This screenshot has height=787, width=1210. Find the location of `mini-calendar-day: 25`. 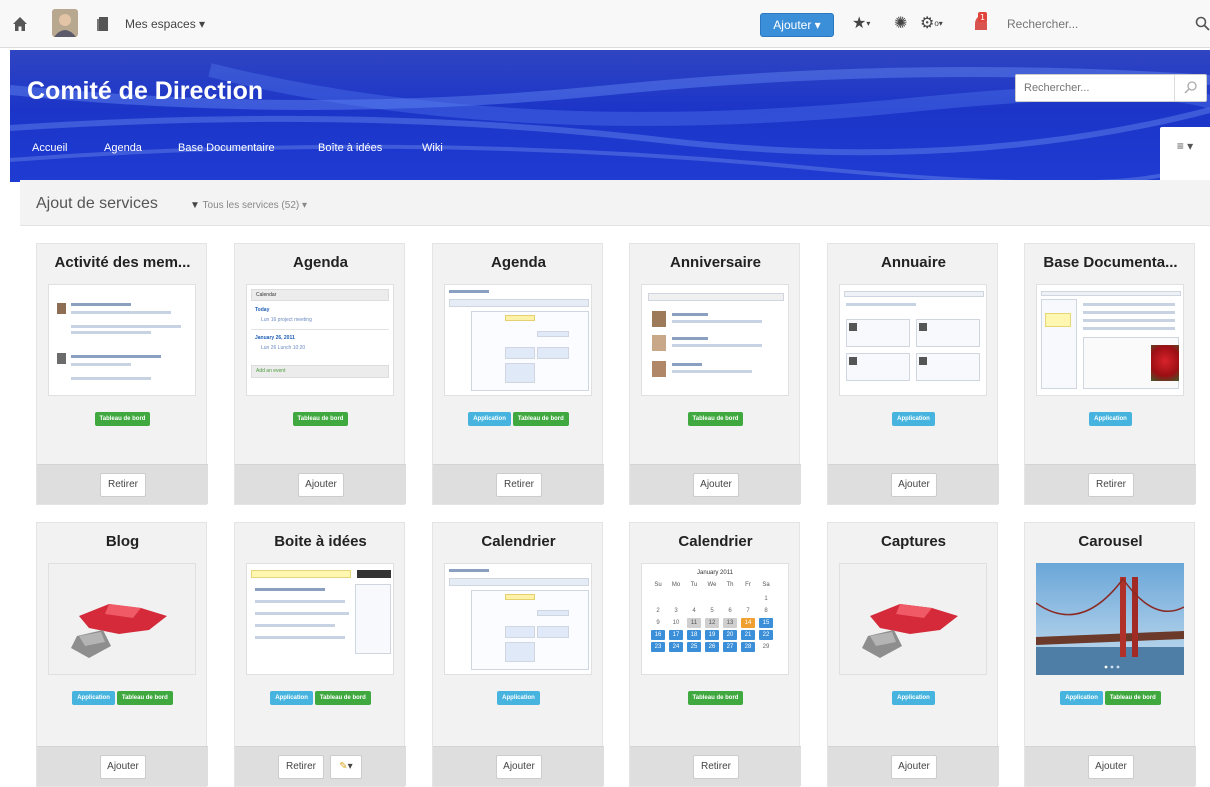

mini-calendar-day: 25 is located at coordinates (694, 647).